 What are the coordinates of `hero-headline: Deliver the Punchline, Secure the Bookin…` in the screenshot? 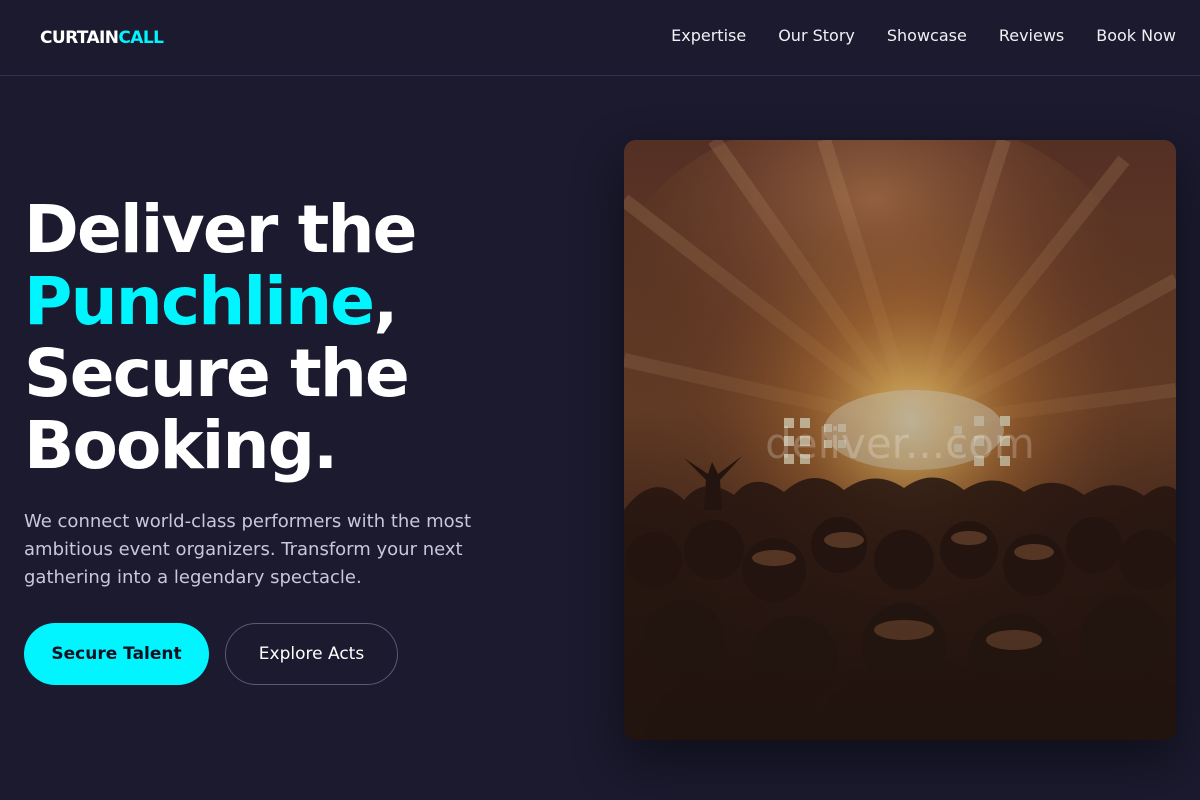 It's located at (220, 337).